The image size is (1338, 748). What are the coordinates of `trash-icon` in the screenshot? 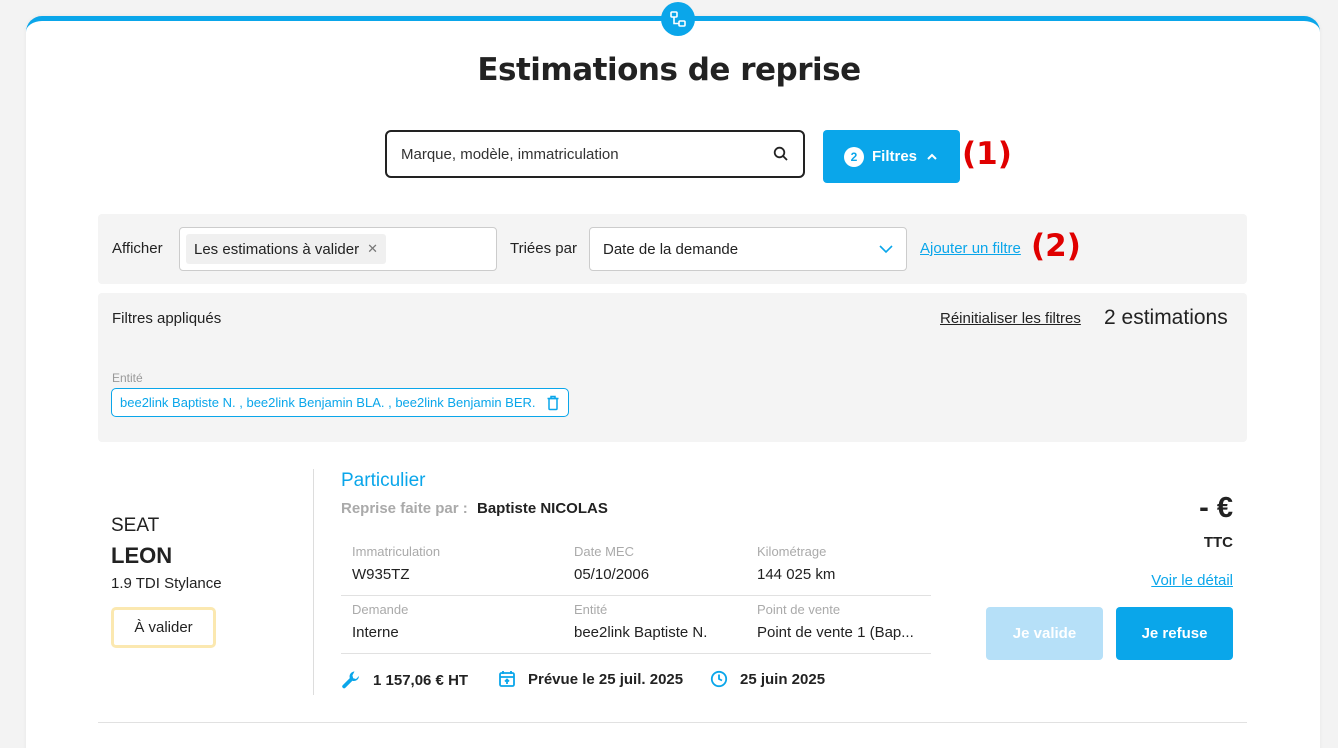 It's located at (553, 403).